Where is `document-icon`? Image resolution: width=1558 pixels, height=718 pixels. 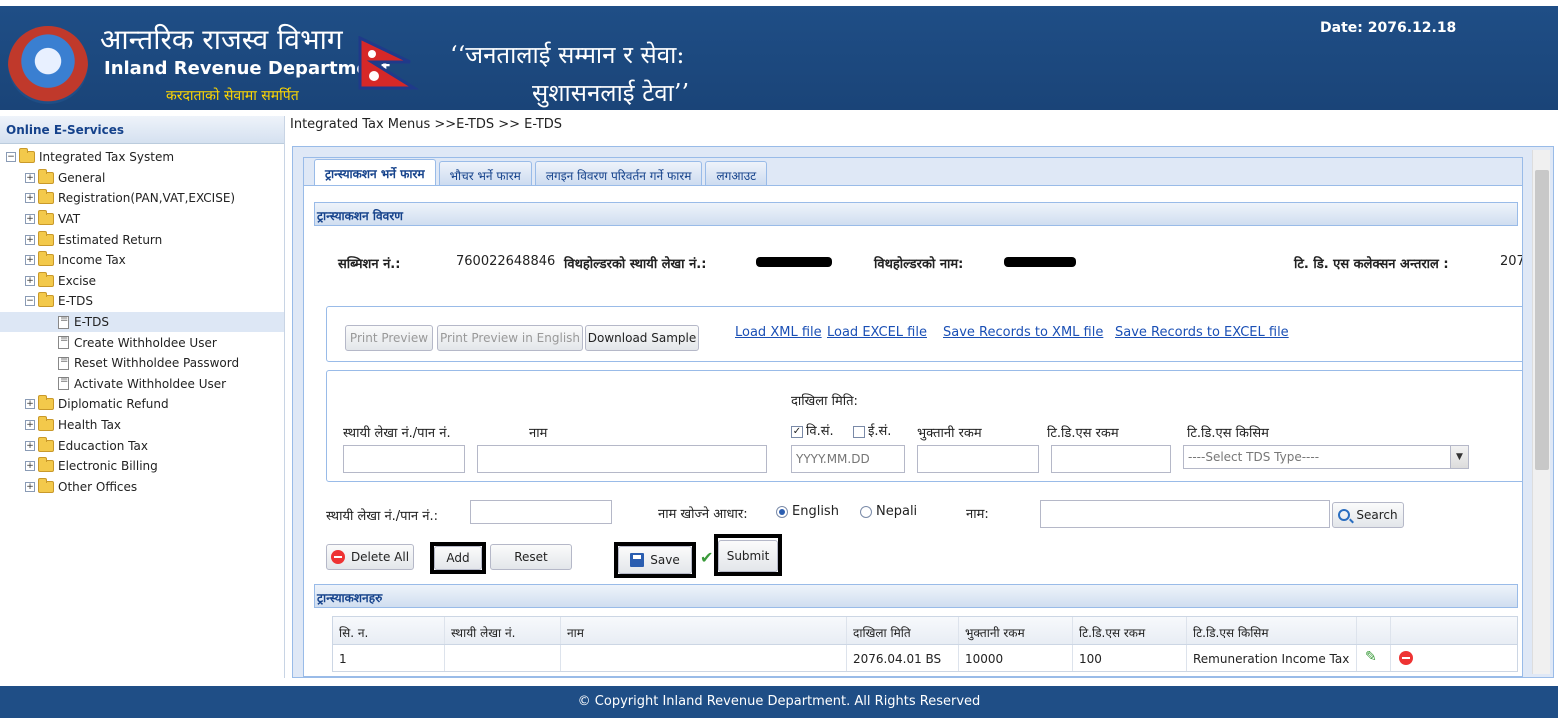
document-icon is located at coordinates (63, 362).